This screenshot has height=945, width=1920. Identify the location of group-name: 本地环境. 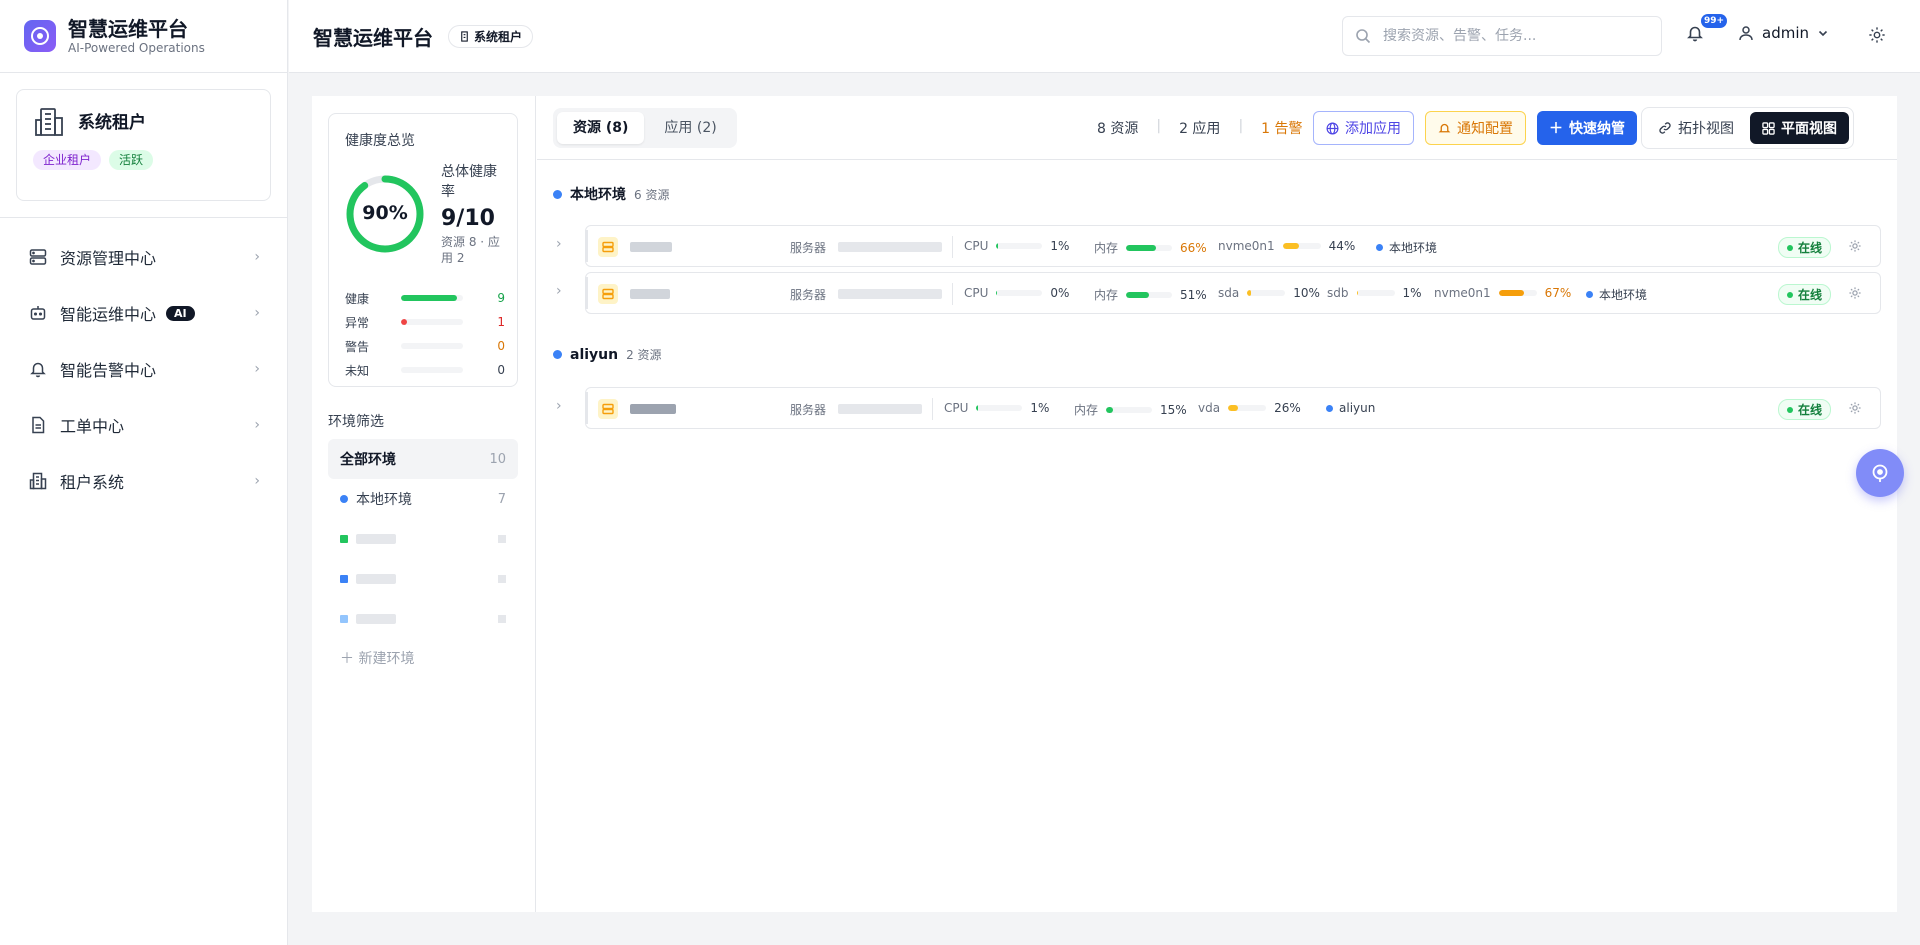
(598, 195).